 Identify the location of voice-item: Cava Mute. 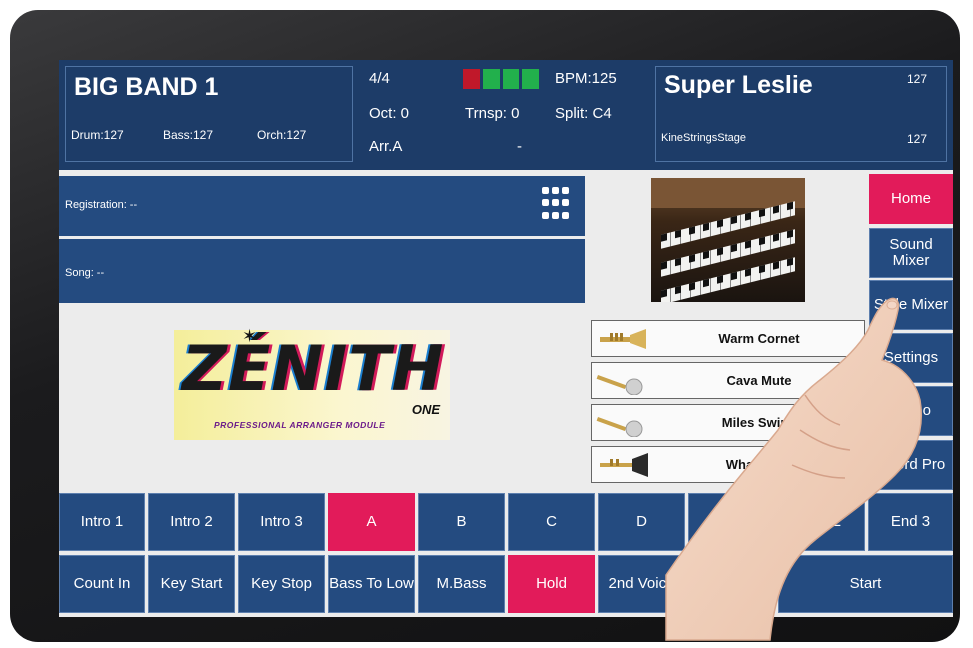
(728, 380).